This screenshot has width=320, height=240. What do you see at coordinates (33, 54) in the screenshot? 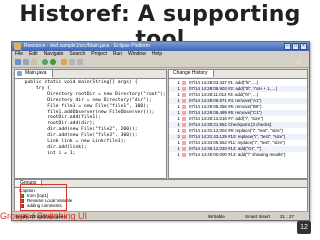
I see `menu-edit: Edit` at bounding box center [33, 54].